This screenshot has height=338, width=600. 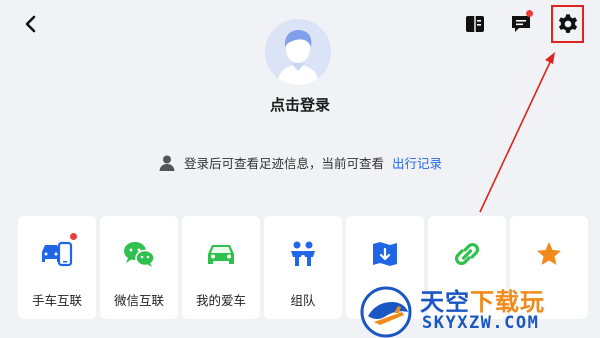 What do you see at coordinates (549, 253) in the screenshot?
I see `star-icon` at bounding box center [549, 253].